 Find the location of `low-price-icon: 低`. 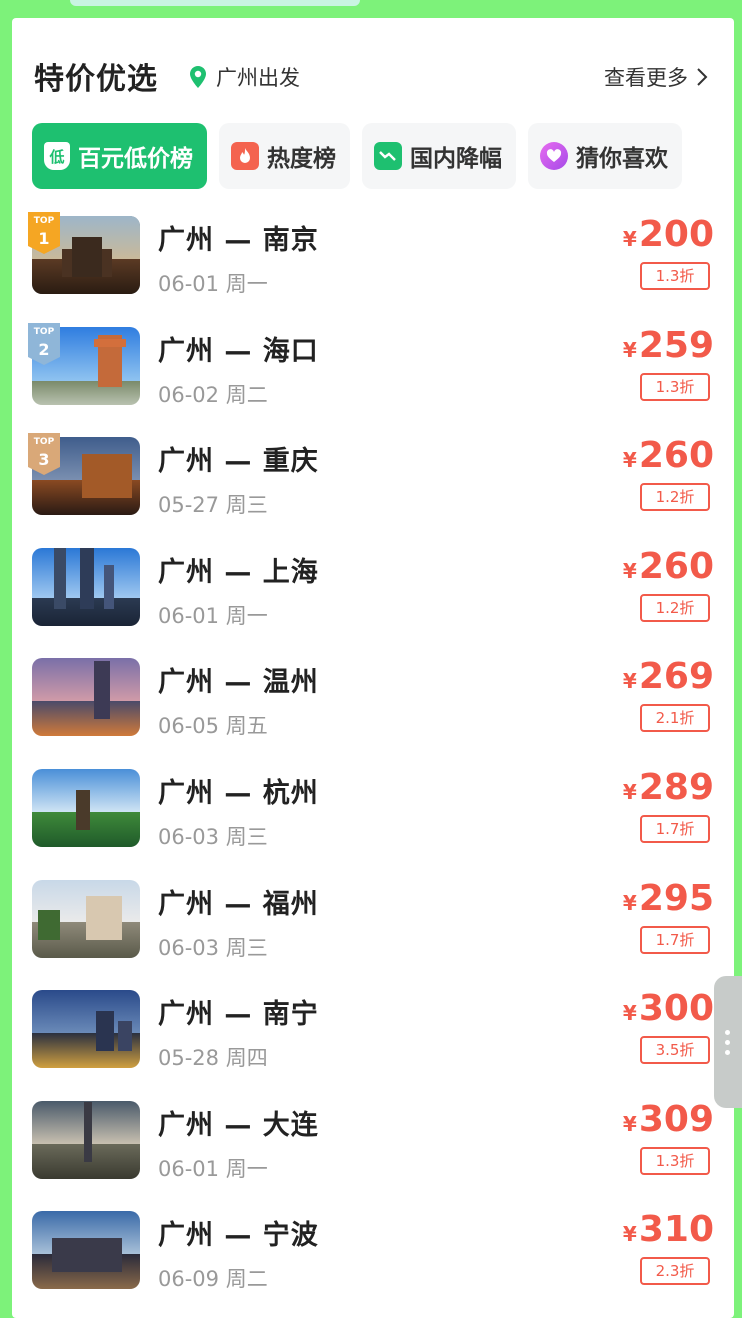

low-price-icon: 低 is located at coordinates (57, 156).